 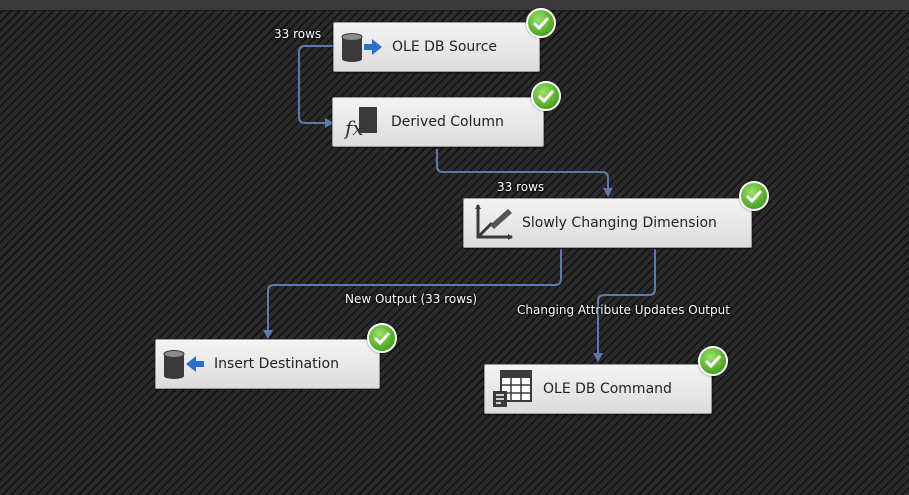 I want to click on fx-function-icon: fx, so click(x=361, y=122).